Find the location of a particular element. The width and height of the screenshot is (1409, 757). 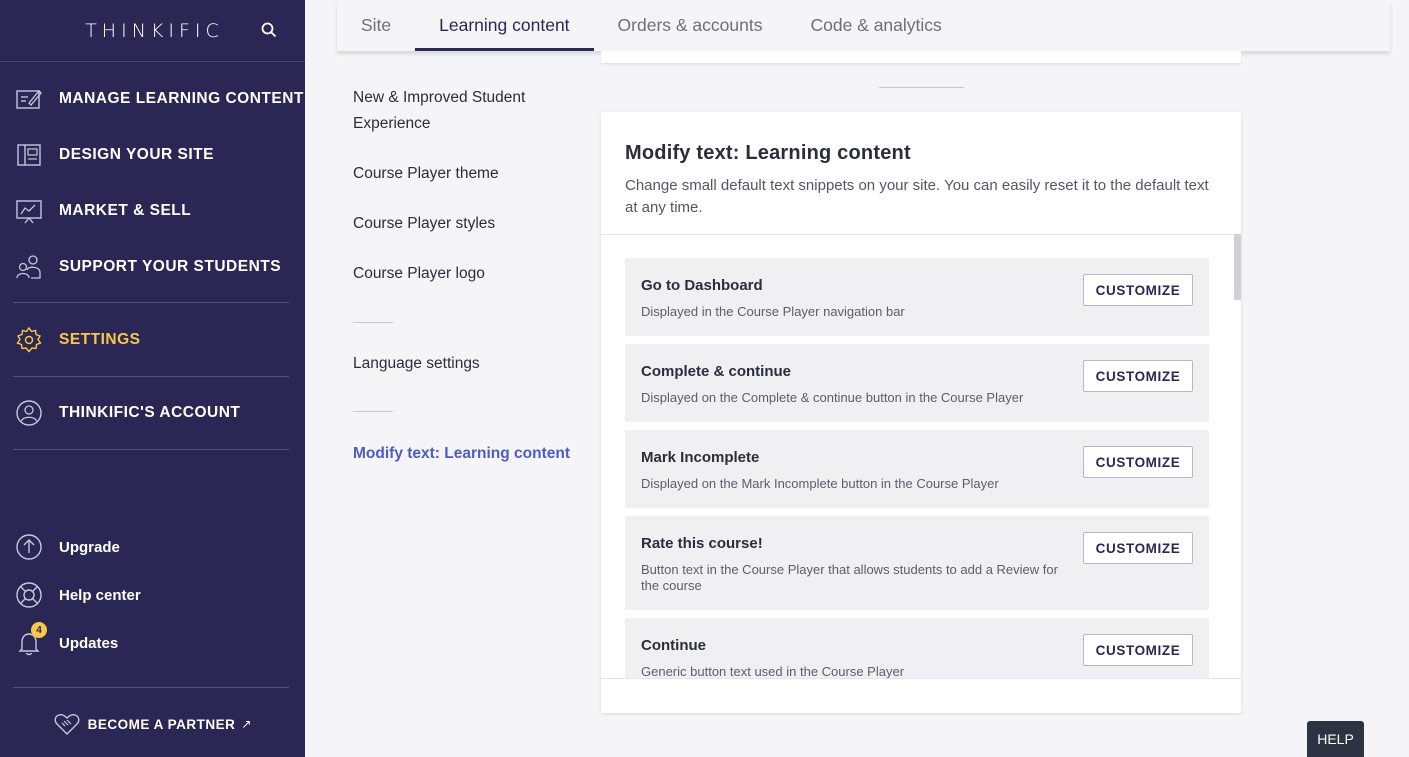

design-layout-icon is located at coordinates (29, 155).